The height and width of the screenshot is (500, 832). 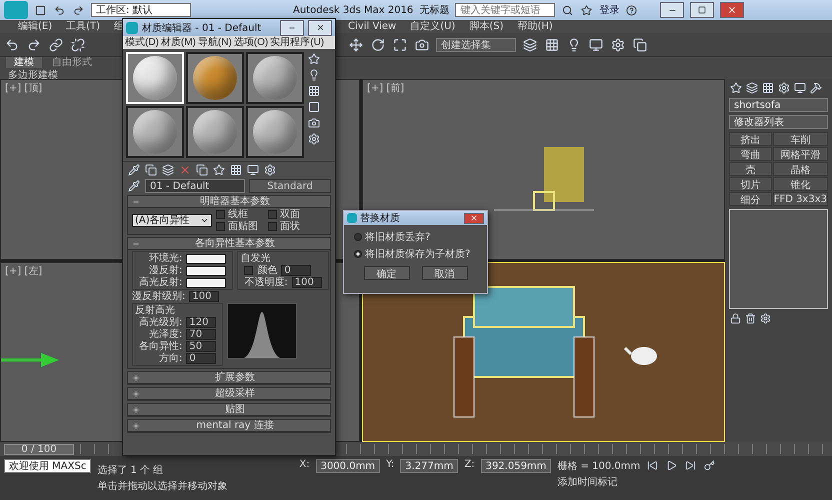 I want to click on menu-item: 帮助(H), so click(x=535, y=26).